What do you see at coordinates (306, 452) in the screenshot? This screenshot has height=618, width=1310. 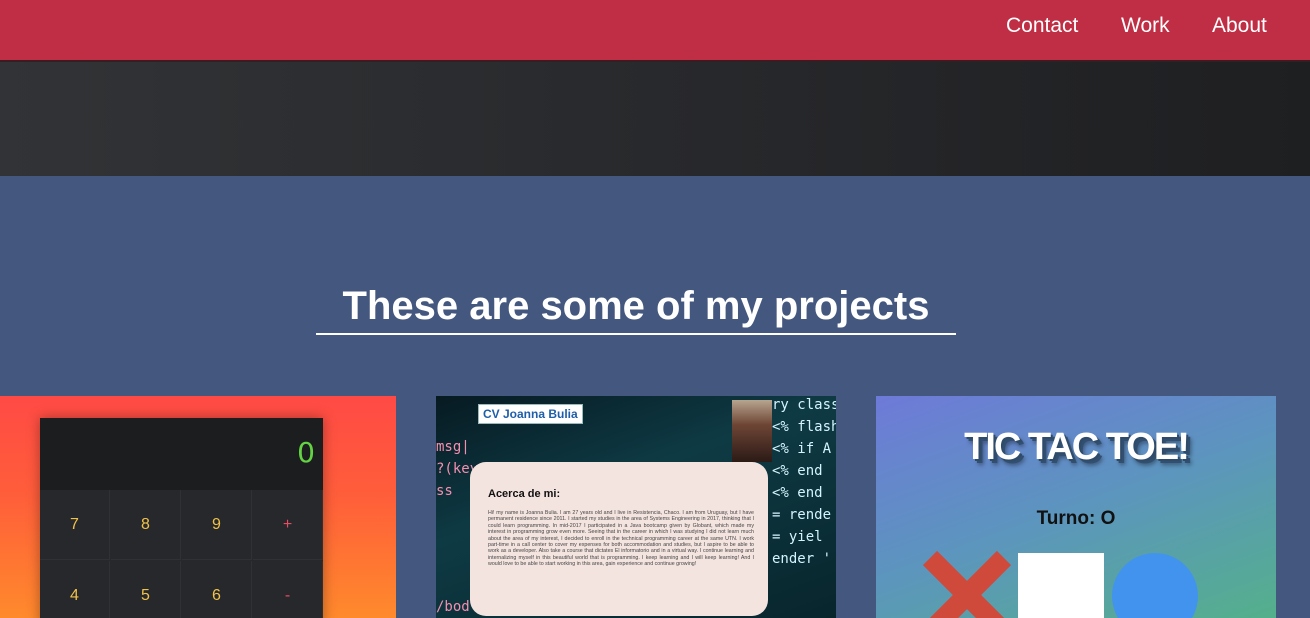 I see `calculator-display-value: 0` at bounding box center [306, 452].